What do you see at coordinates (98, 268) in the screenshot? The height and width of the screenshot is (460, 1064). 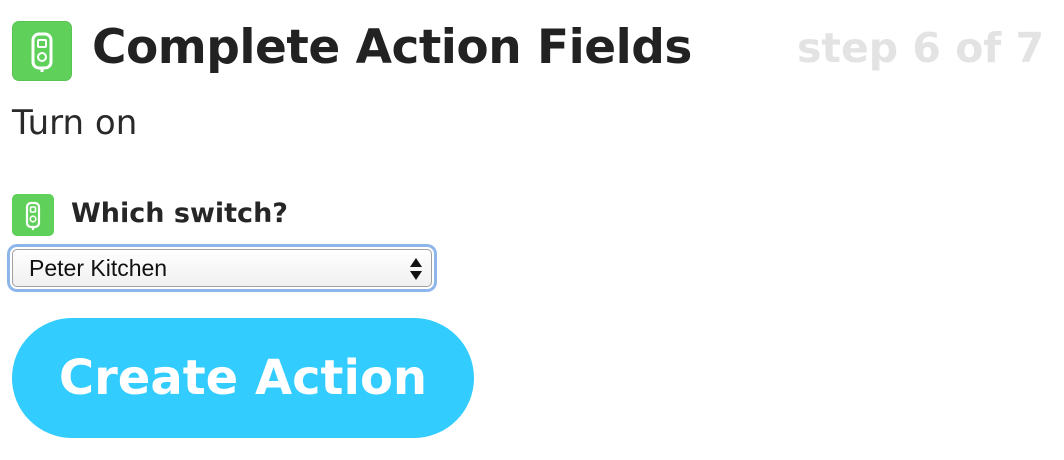 I see `switch-select-value: Peter Kitchen` at bounding box center [98, 268].